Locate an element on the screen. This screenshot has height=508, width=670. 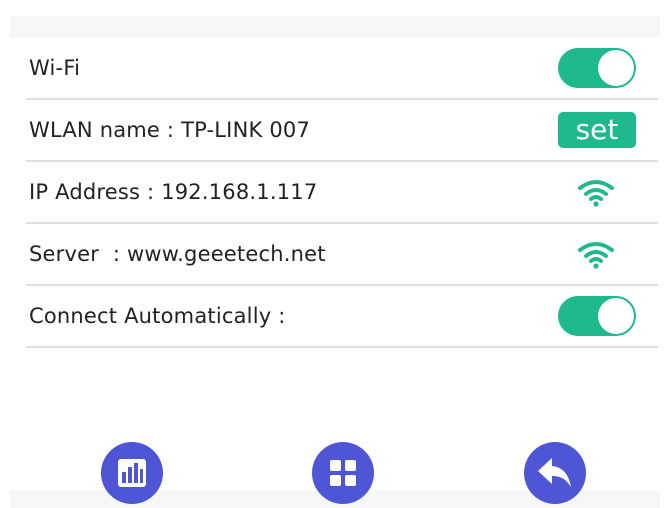
menu-button is located at coordinates (343, 473).